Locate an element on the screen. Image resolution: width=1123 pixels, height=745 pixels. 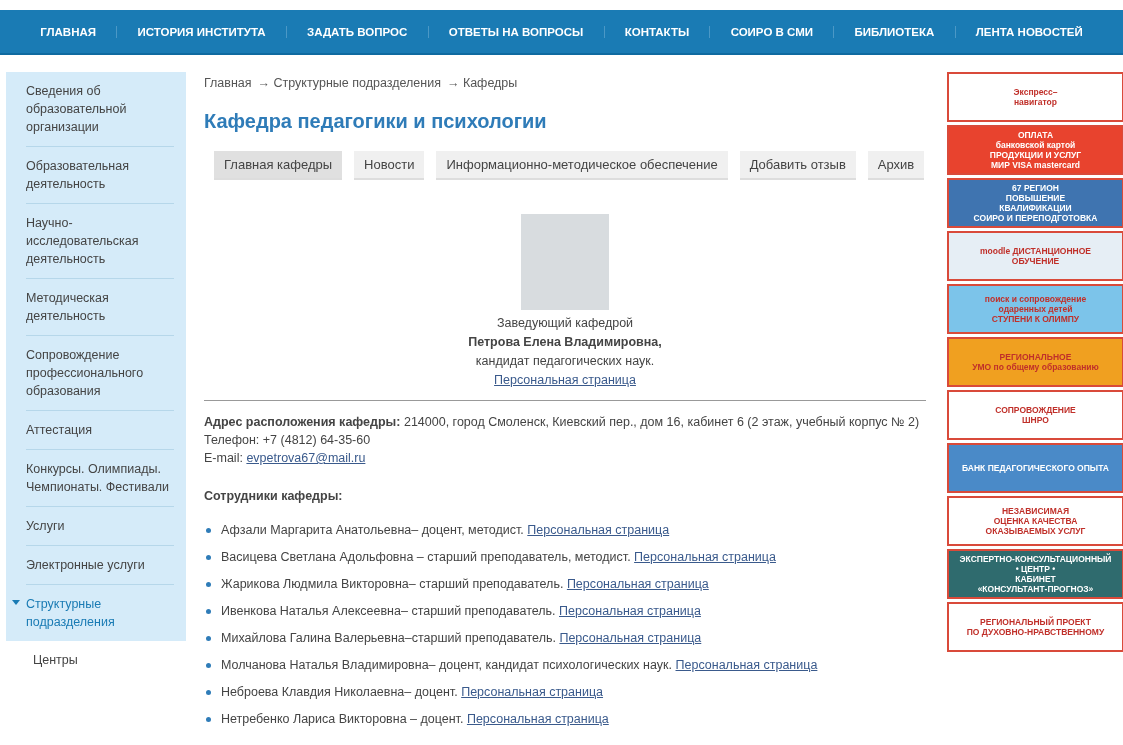
sidebar-item: Сведения об образовательной организации is located at coordinates (100, 109).